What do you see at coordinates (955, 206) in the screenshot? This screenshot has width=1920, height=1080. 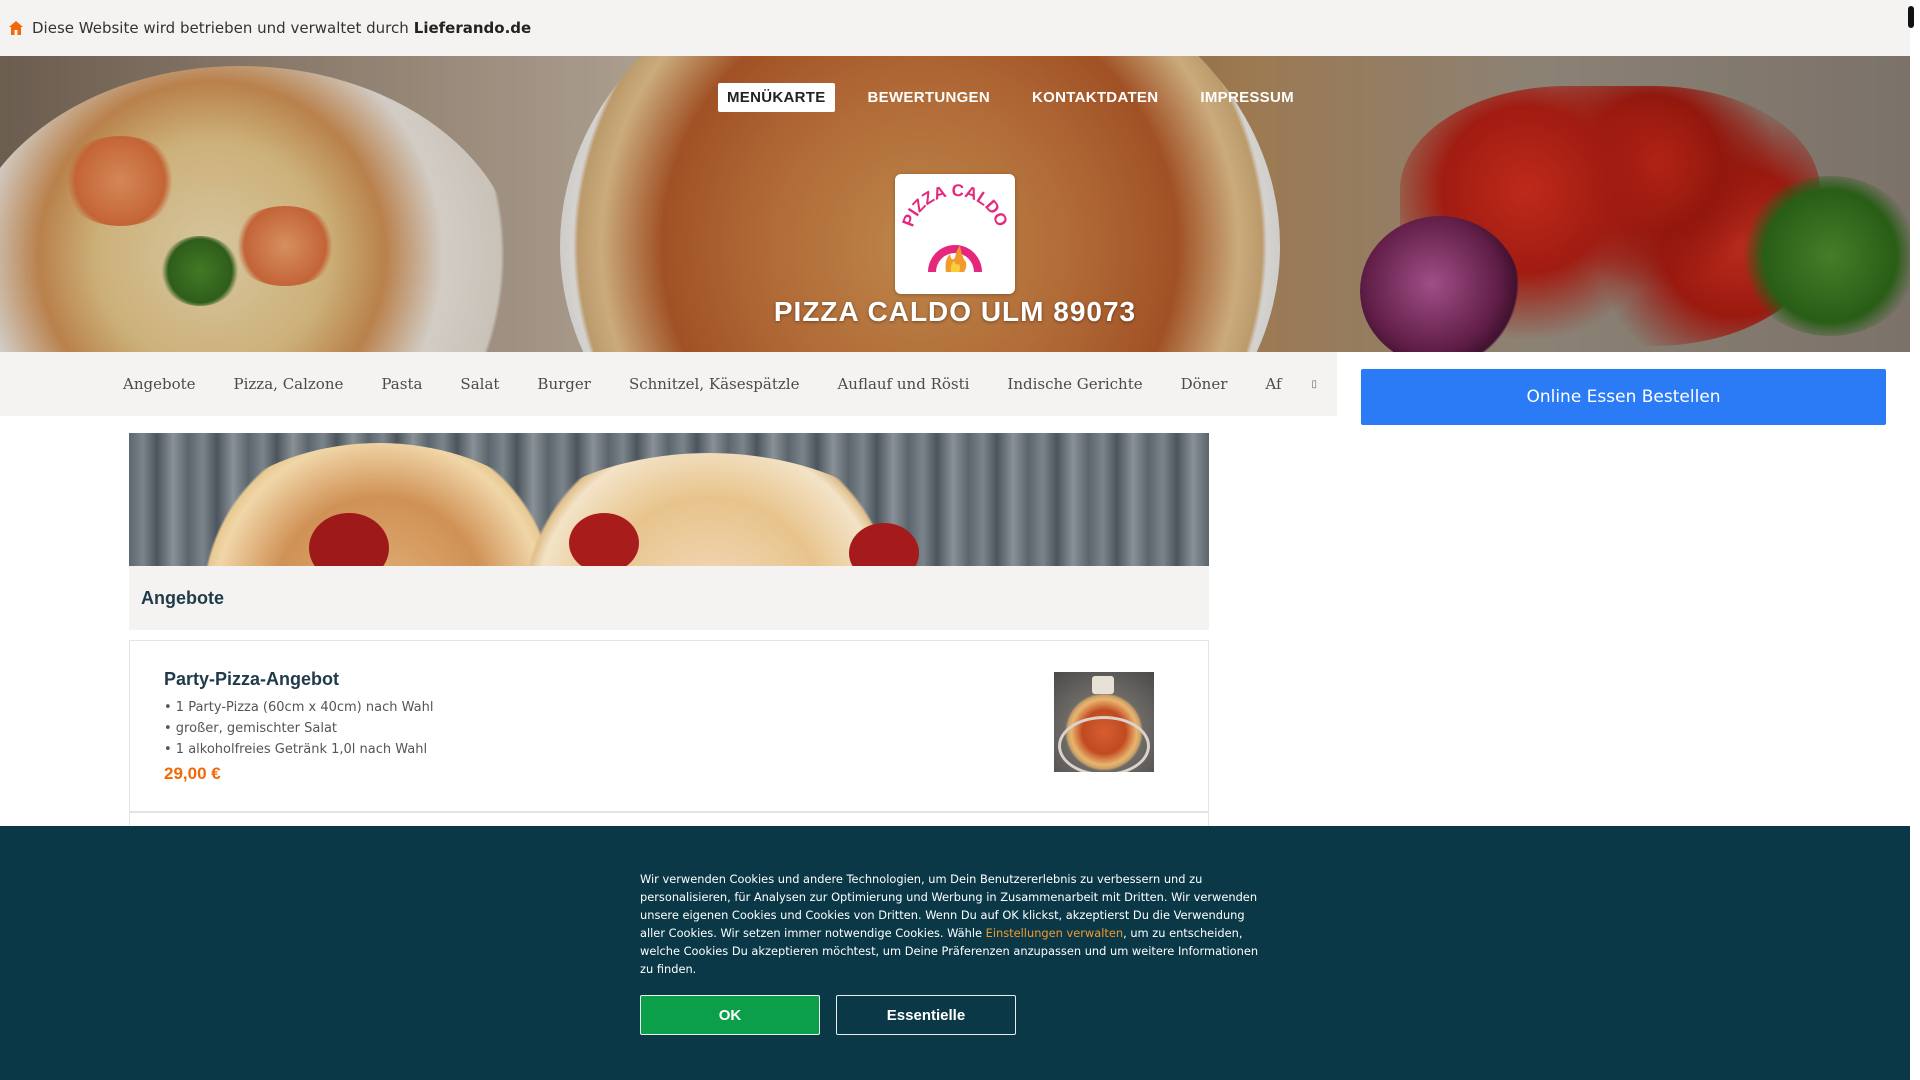 I see `logo-lettering: PIZZA CALDO` at bounding box center [955, 206].